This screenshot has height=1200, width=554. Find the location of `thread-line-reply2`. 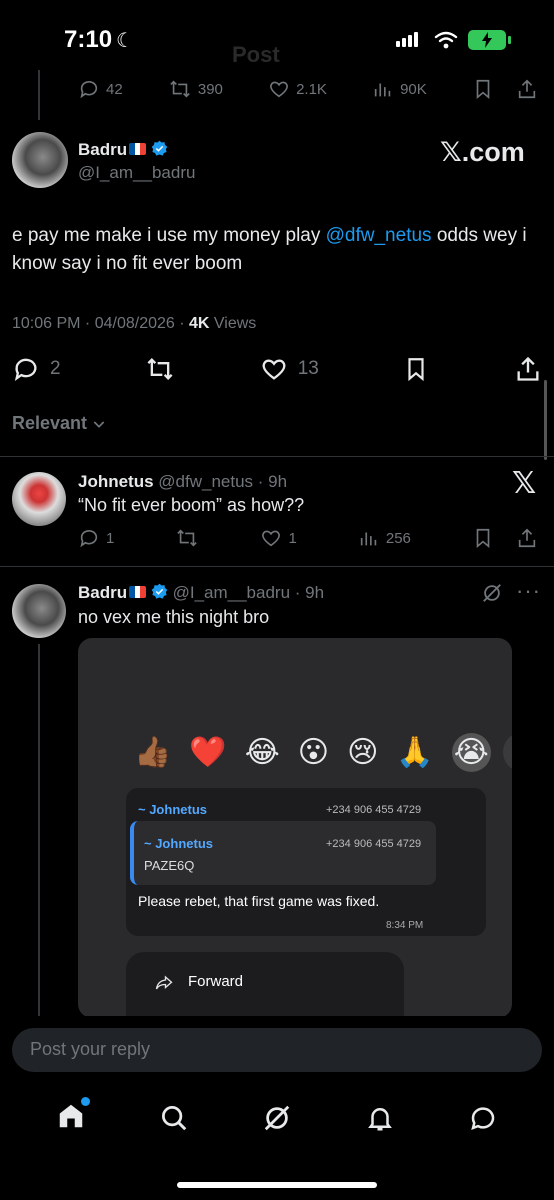

thread-line-reply2 is located at coordinates (39, 830).